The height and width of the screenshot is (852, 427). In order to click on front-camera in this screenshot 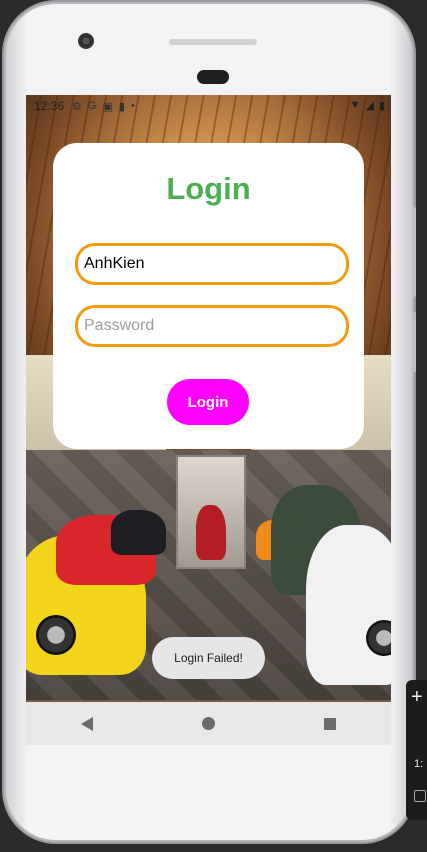, I will do `click(86, 41)`.